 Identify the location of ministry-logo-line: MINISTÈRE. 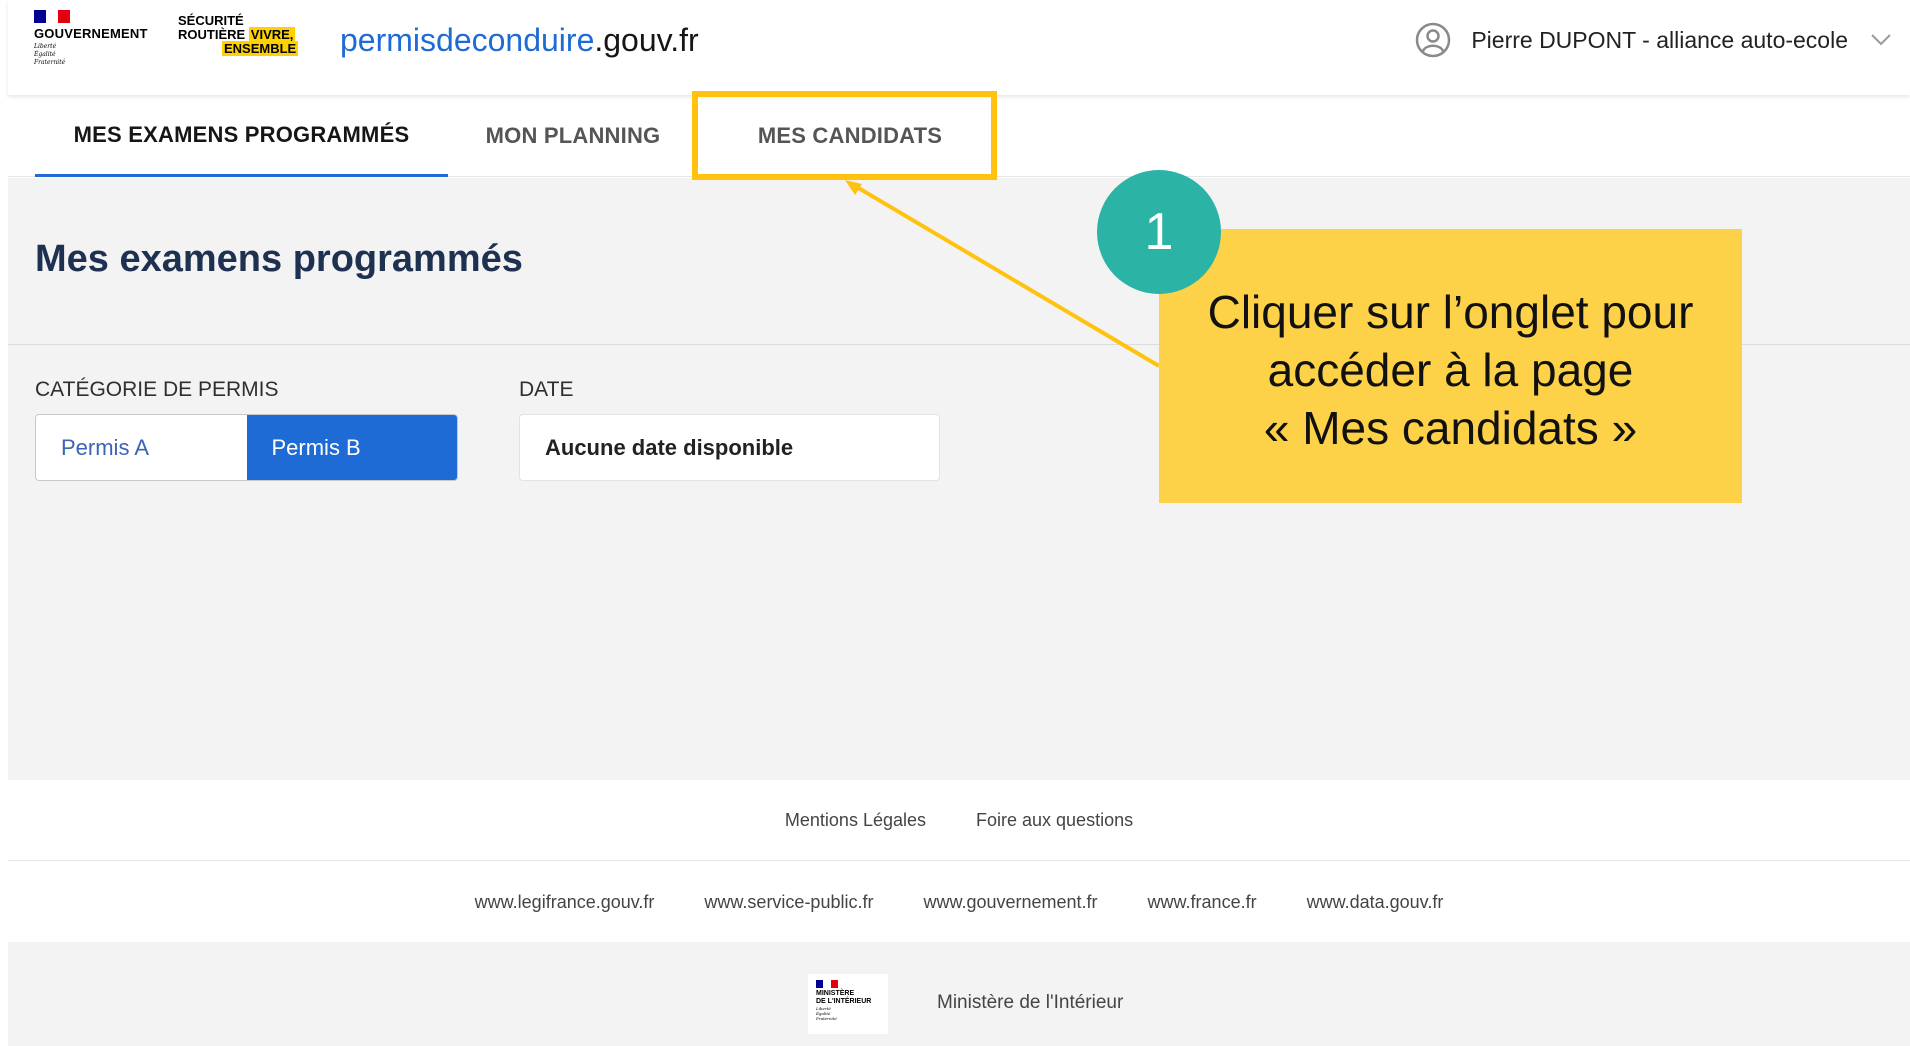
(835, 993).